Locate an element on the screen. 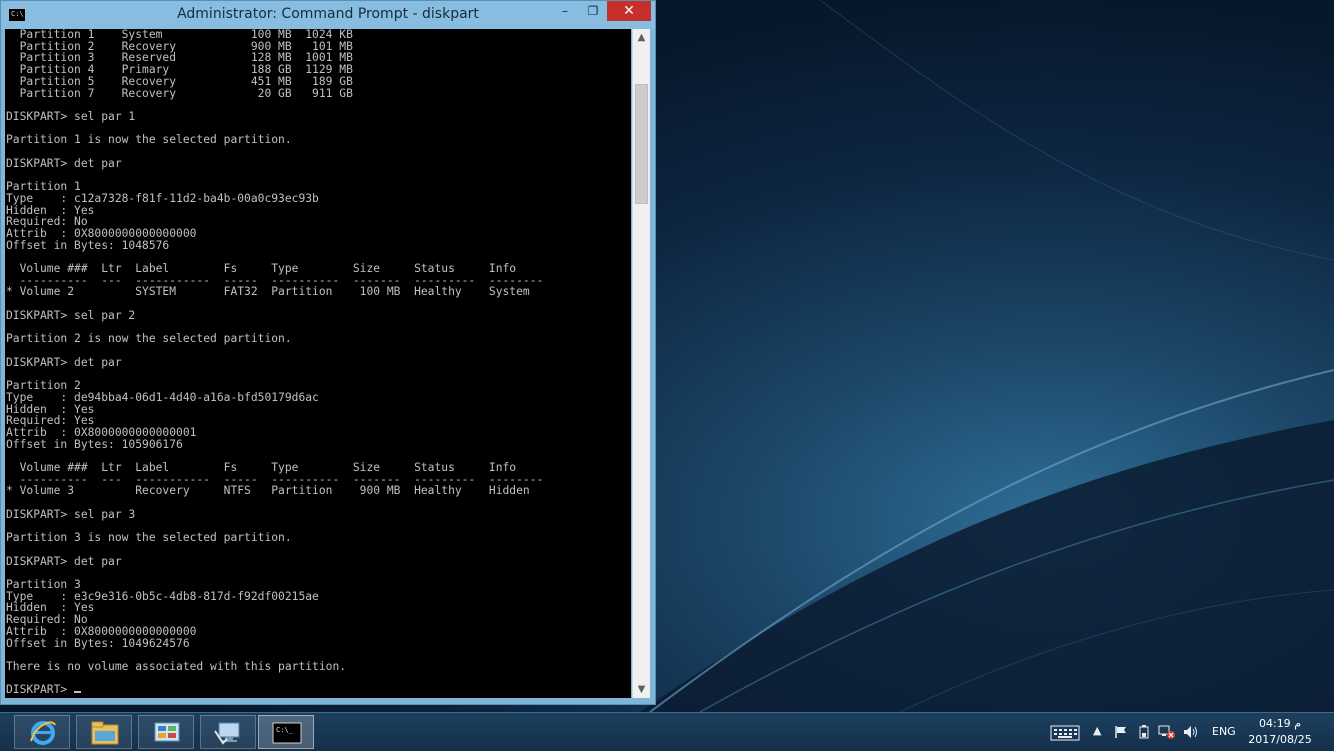 Image resolution: width=1334 pixels, height=751 pixels. taskbar-remote-desktop is located at coordinates (228, 732).